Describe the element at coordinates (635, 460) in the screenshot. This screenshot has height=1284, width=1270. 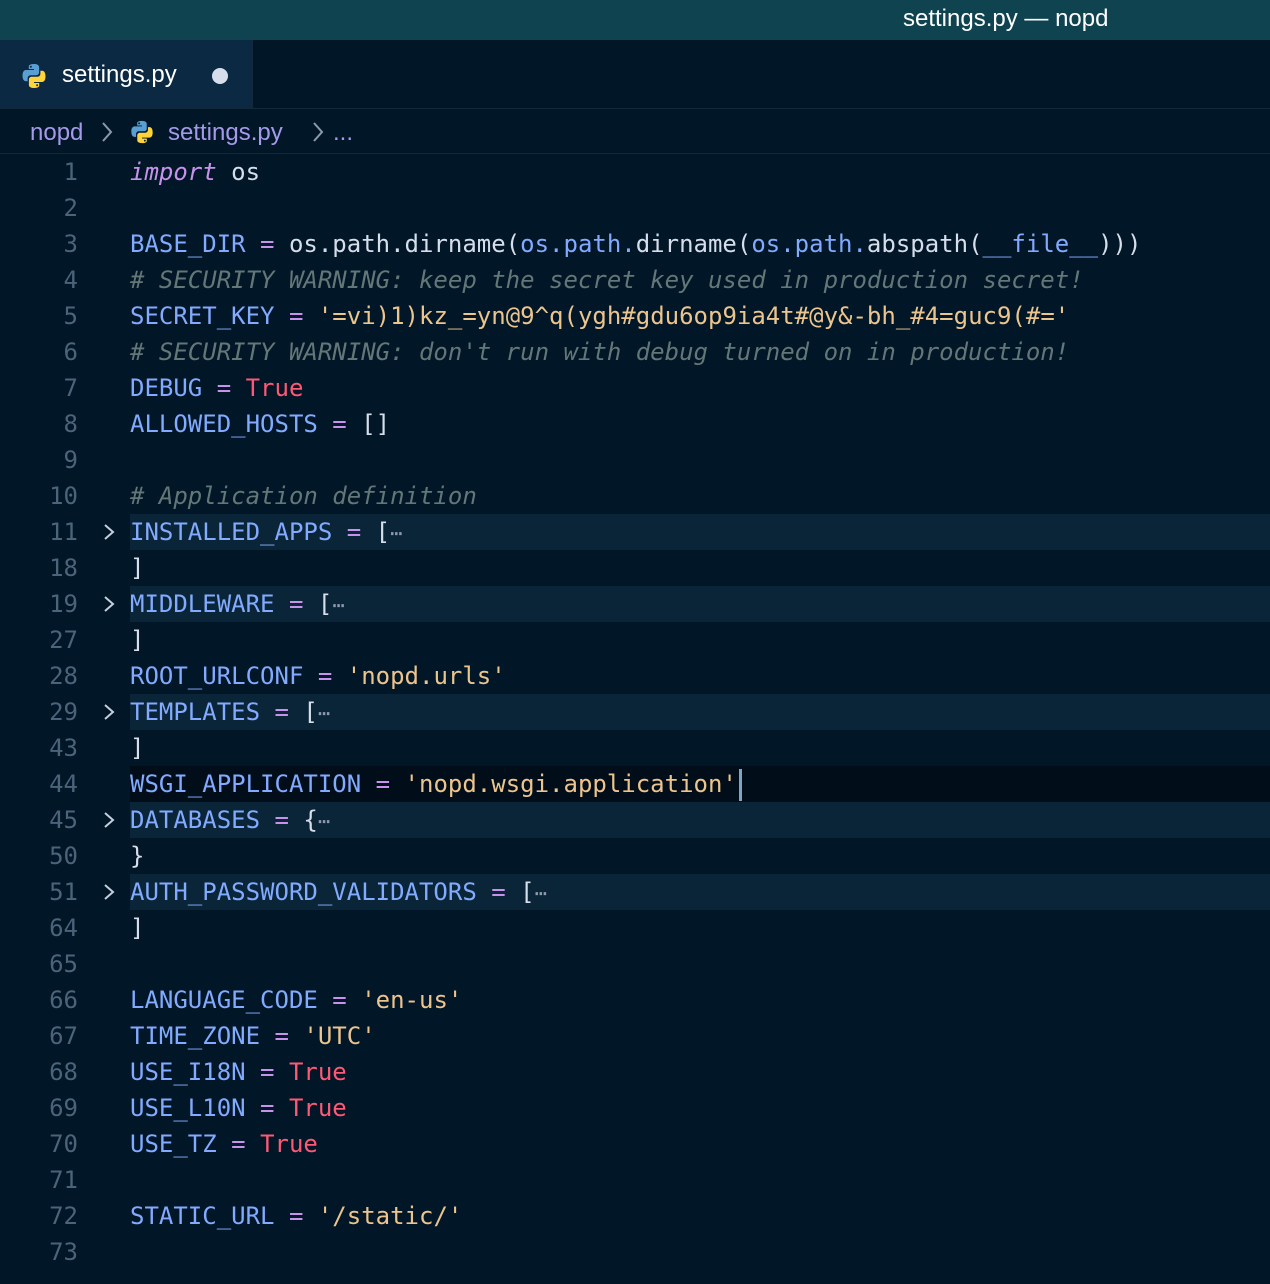
I see `code-line: 9` at that location.